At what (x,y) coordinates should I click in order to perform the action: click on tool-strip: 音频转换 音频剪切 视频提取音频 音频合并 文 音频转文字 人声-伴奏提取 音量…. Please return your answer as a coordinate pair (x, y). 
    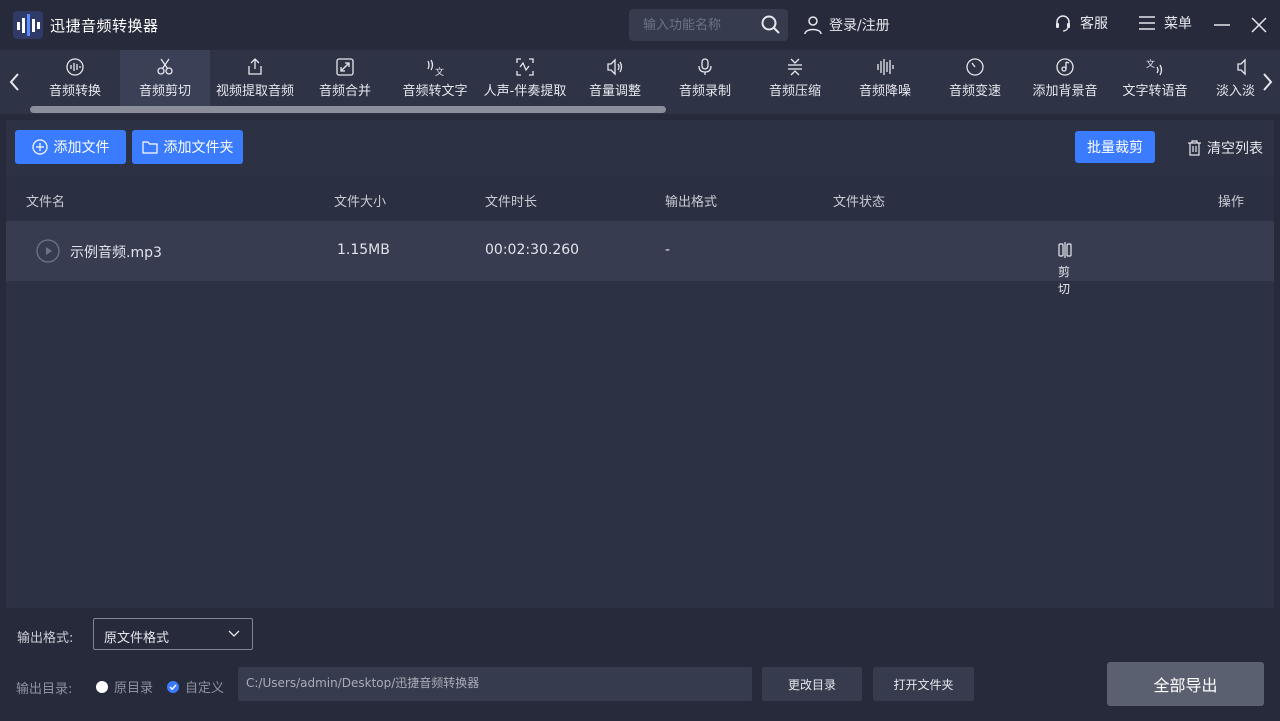
    Looking at the image, I should click on (640, 82).